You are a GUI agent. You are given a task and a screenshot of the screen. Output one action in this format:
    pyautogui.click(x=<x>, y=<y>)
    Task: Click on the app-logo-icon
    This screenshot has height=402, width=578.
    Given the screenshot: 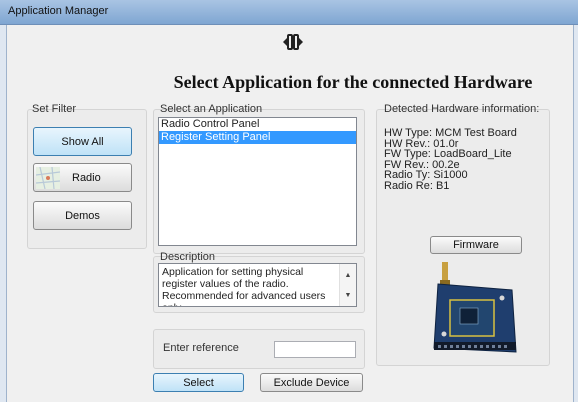 What is the action you would take?
    pyautogui.click(x=293, y=42)
    